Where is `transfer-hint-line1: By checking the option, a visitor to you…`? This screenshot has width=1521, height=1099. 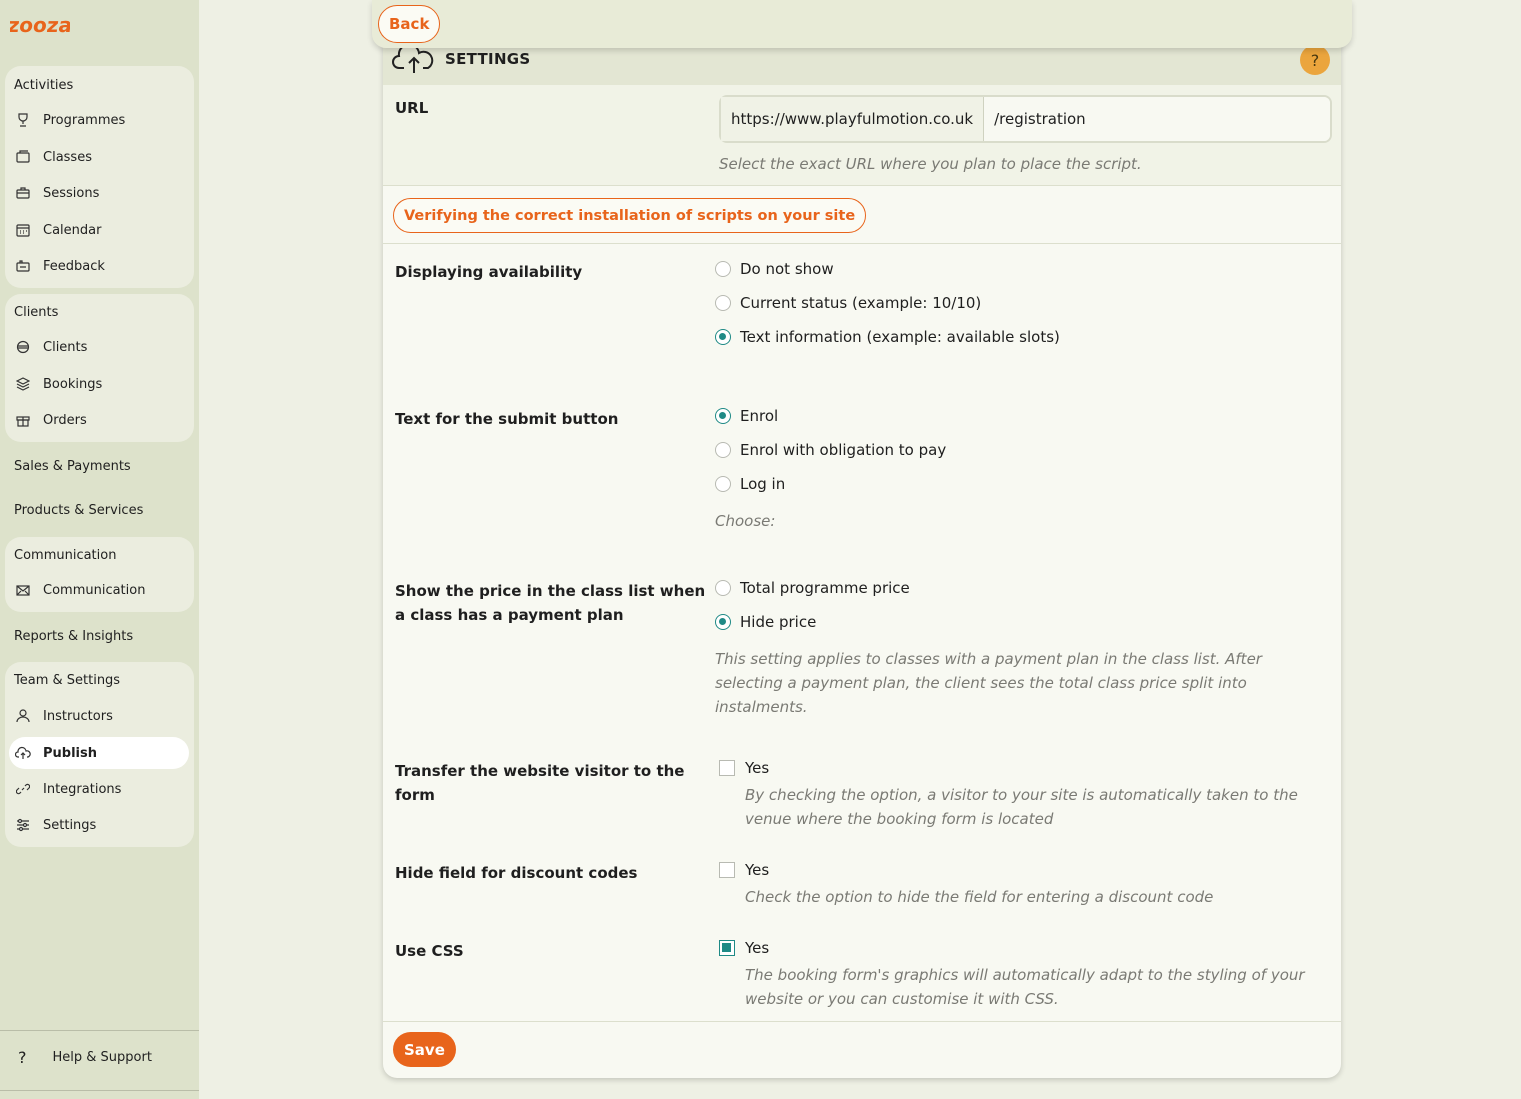
transfer-hint-line1: By checking the option, a visitor to you… is located at coordinates (1021, 795).